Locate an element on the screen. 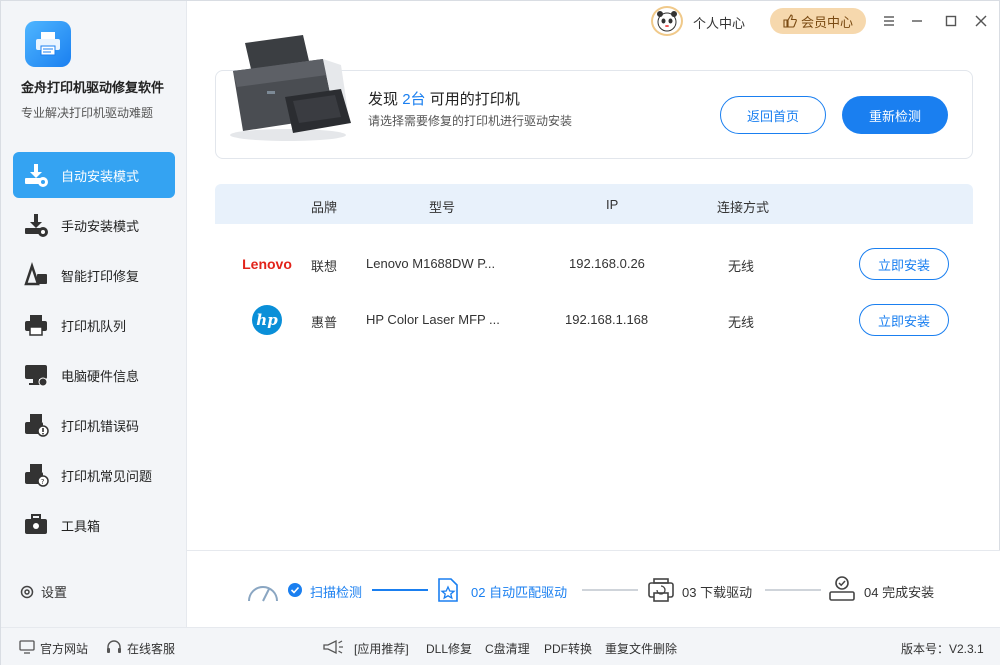  duplicate-file-link: 重复文件删除 is located at coordinates (641, 648).